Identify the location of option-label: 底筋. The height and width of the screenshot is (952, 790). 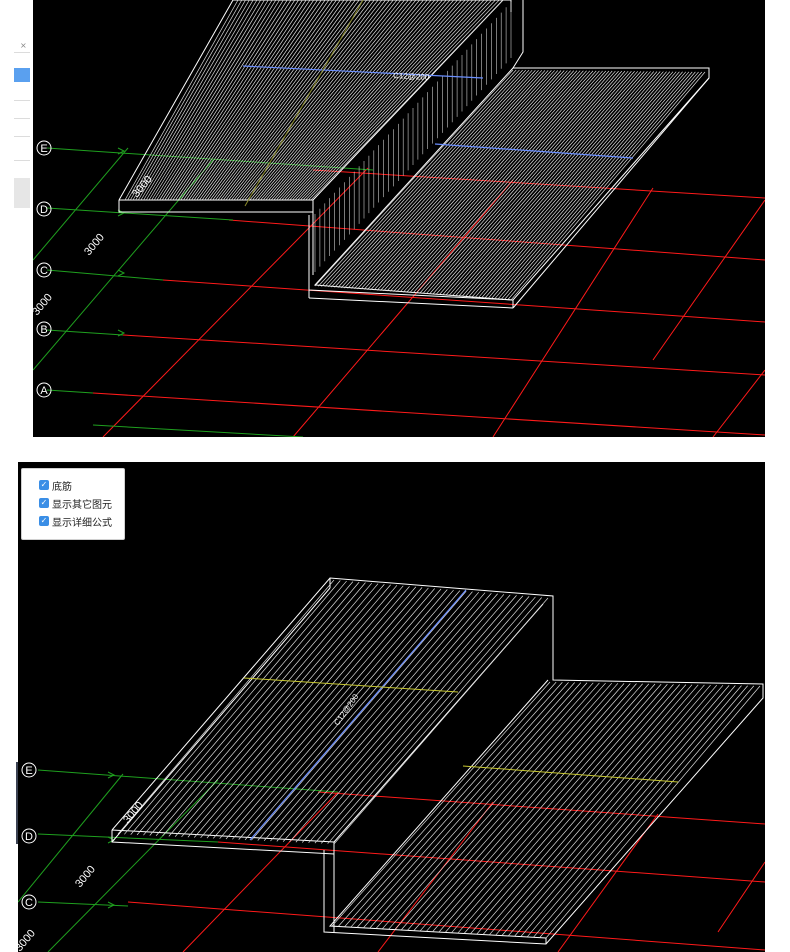
(62, 487).